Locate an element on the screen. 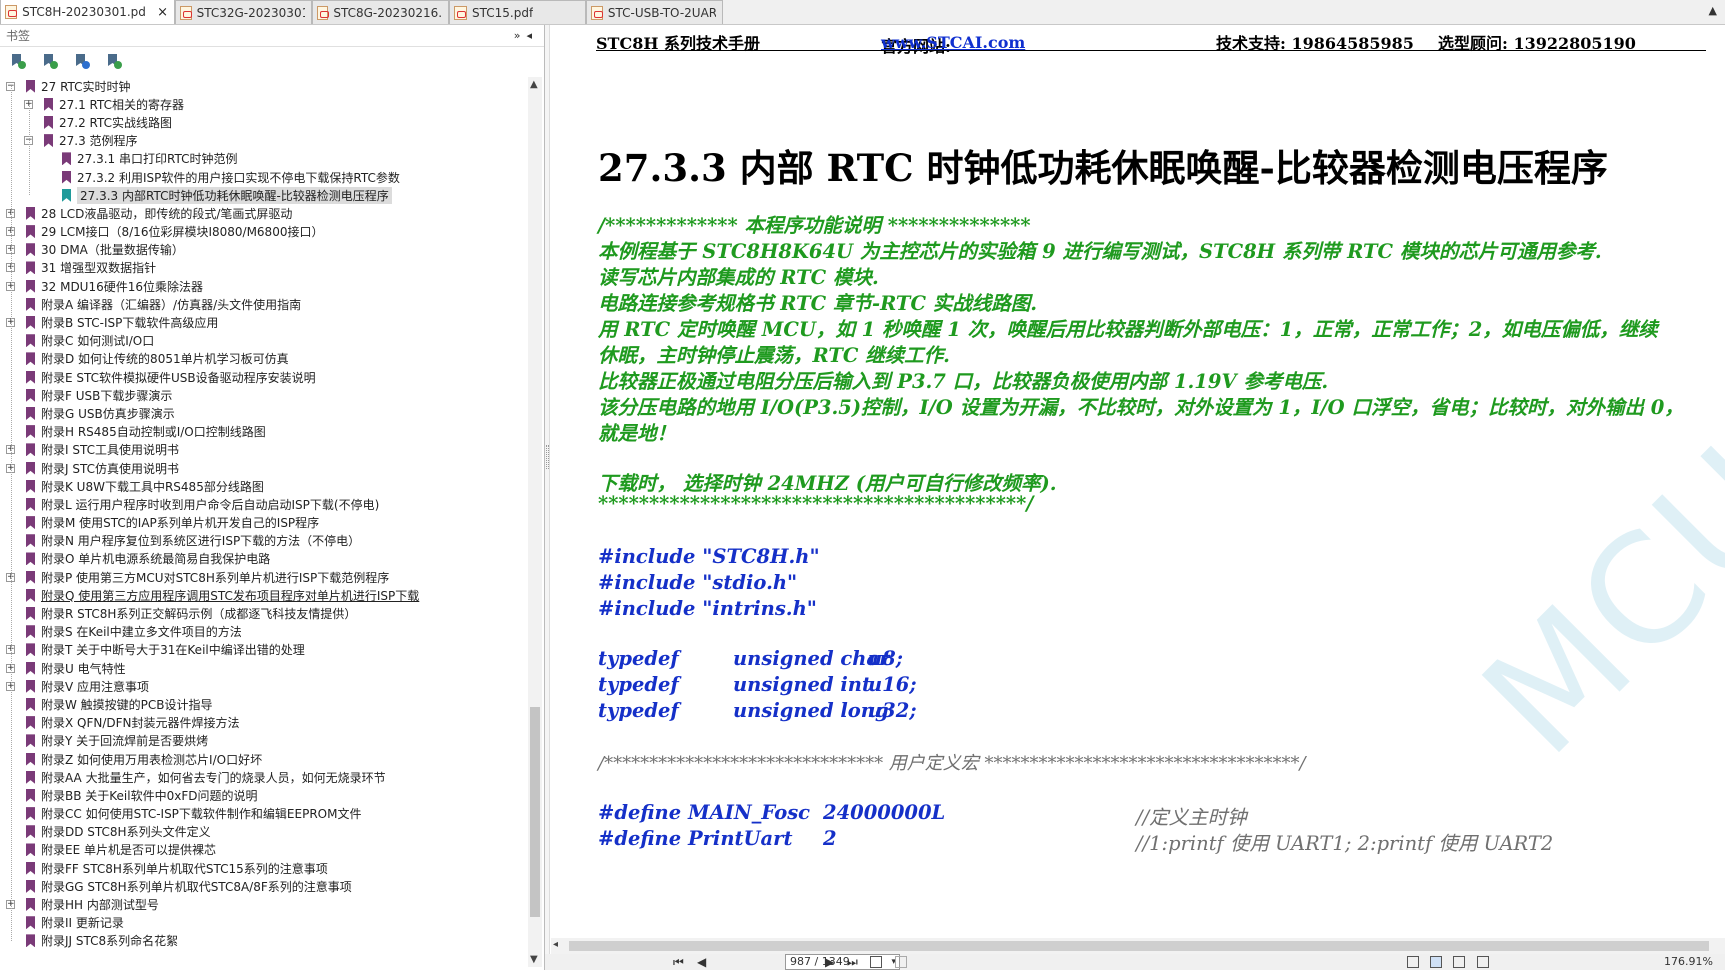 The image size is (1725, 970). fit-width-icon is located at coordinates (1483, 962).